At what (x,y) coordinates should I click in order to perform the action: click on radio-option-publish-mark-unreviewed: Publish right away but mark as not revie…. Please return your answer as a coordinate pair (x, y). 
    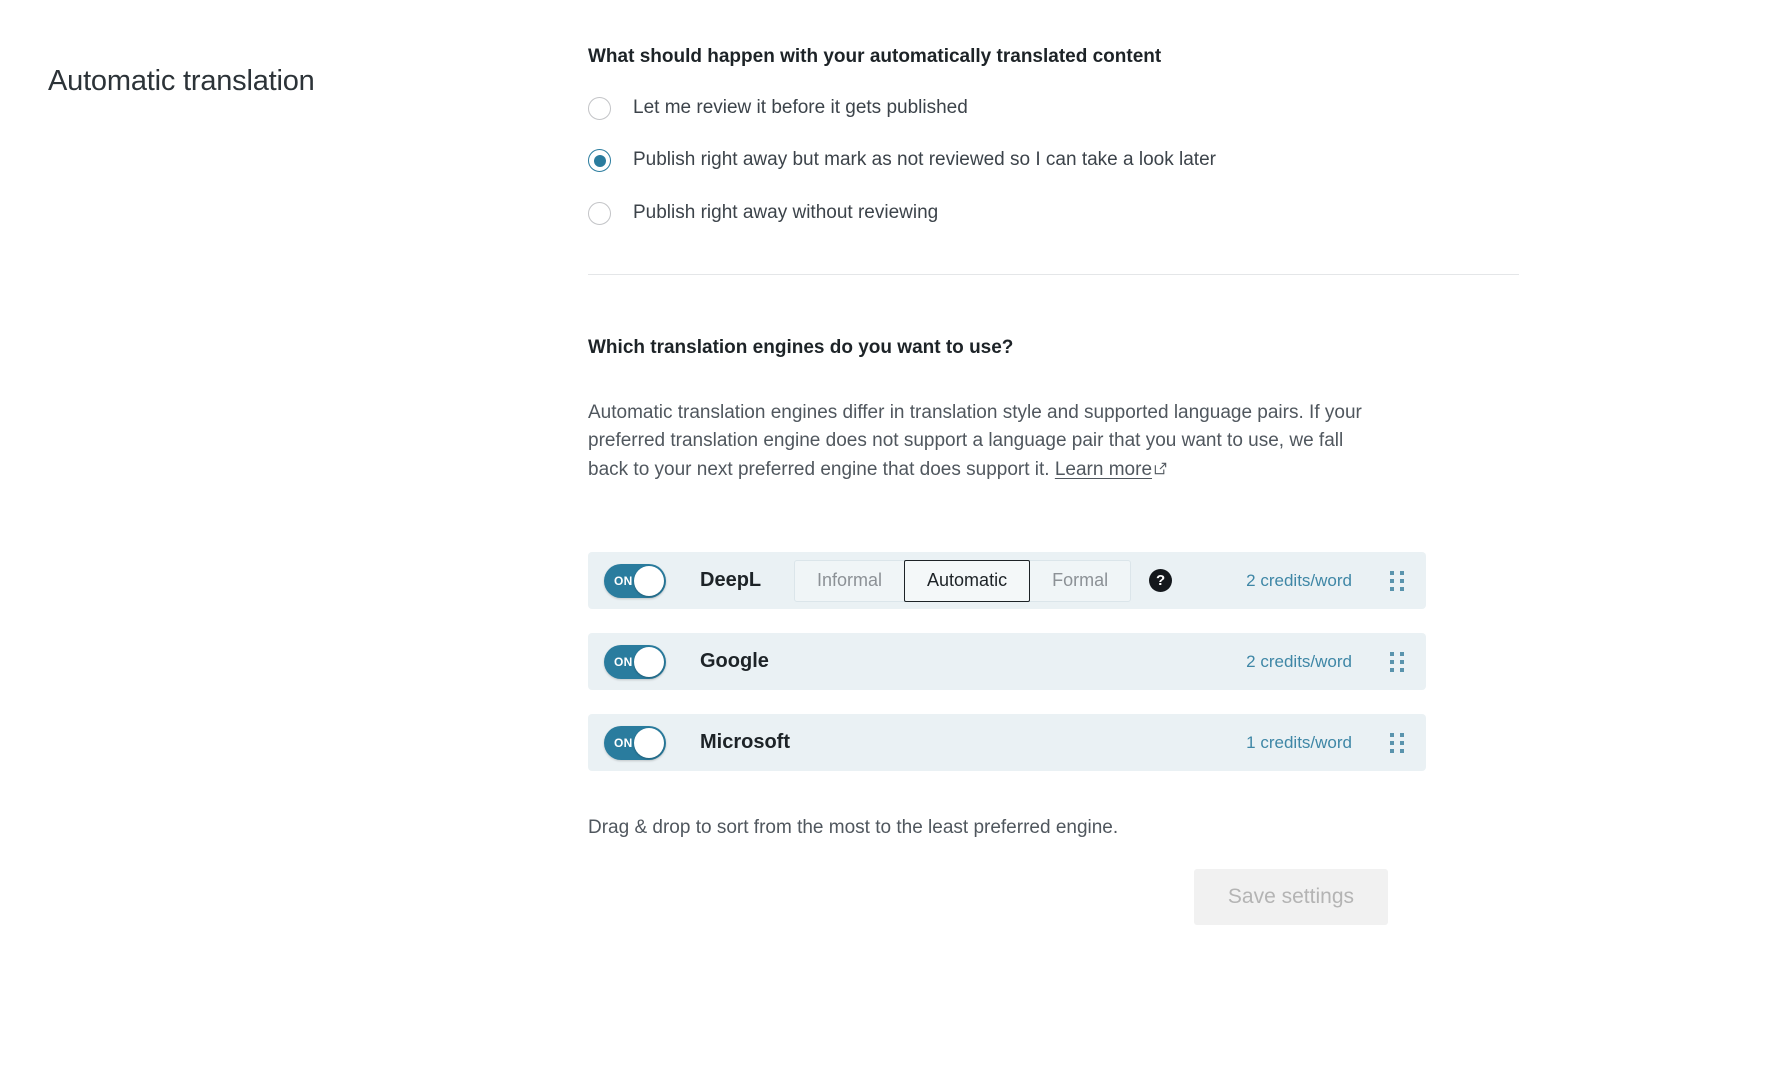
    Looking at the image, I should click on (1068, 160).